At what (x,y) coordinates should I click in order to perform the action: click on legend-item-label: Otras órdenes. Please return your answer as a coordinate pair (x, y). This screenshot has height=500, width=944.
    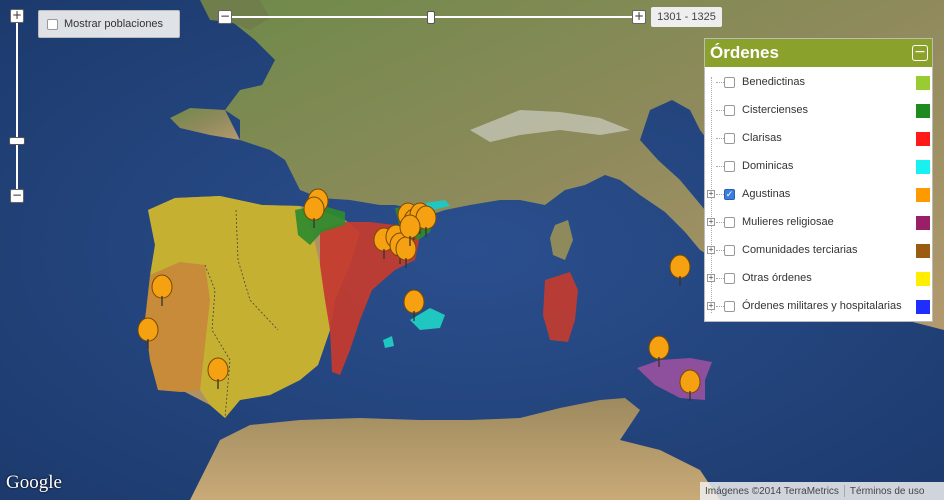
    Looking at the image, I should click on (777, 278).